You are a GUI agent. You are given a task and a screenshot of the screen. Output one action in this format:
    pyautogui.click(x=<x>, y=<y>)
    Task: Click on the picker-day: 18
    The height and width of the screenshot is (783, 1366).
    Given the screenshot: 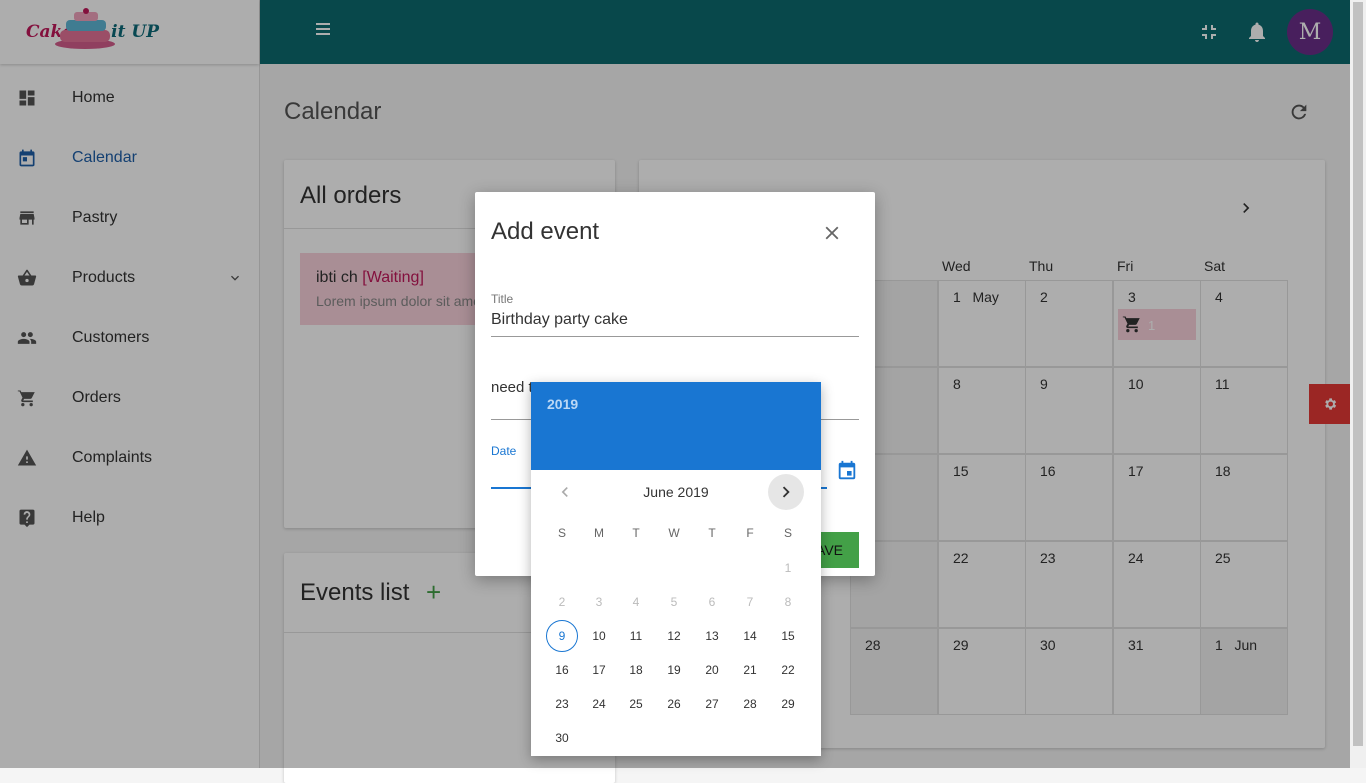 What is the action you would take?
    pyautogui.click(x=636, y=670)
    